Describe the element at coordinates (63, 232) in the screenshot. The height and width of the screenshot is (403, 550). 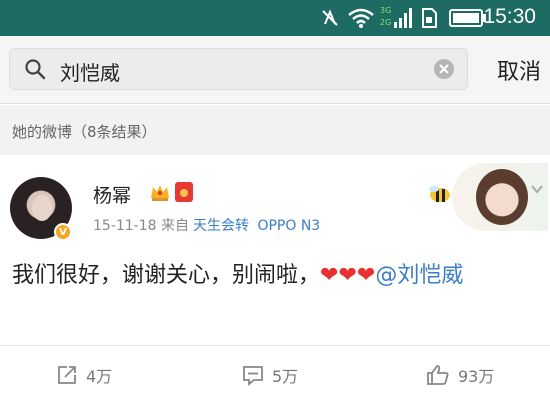
I see `verified-badge-icon: V` at that location.